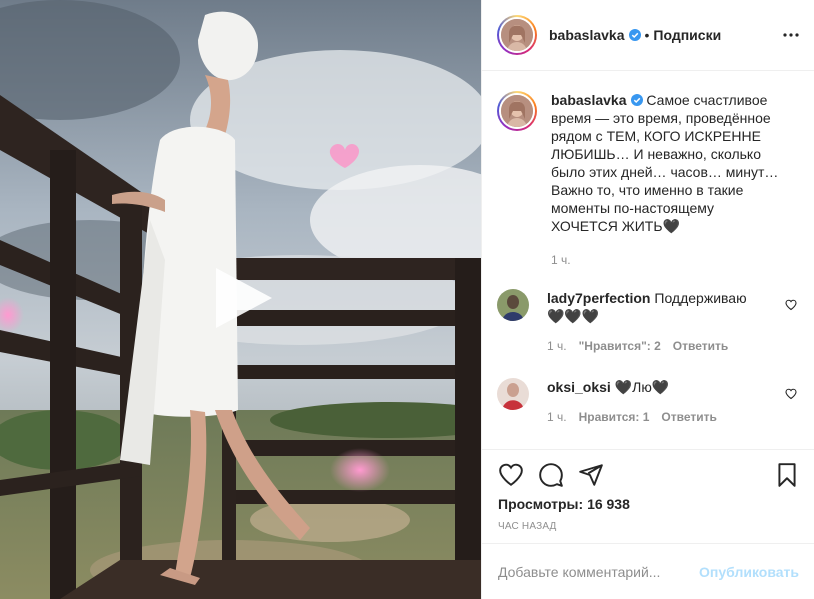 The image size is (814, 599). Describe the element at coordinates (791, 35) in the screenshot. I see `more-options-icon` at that location.